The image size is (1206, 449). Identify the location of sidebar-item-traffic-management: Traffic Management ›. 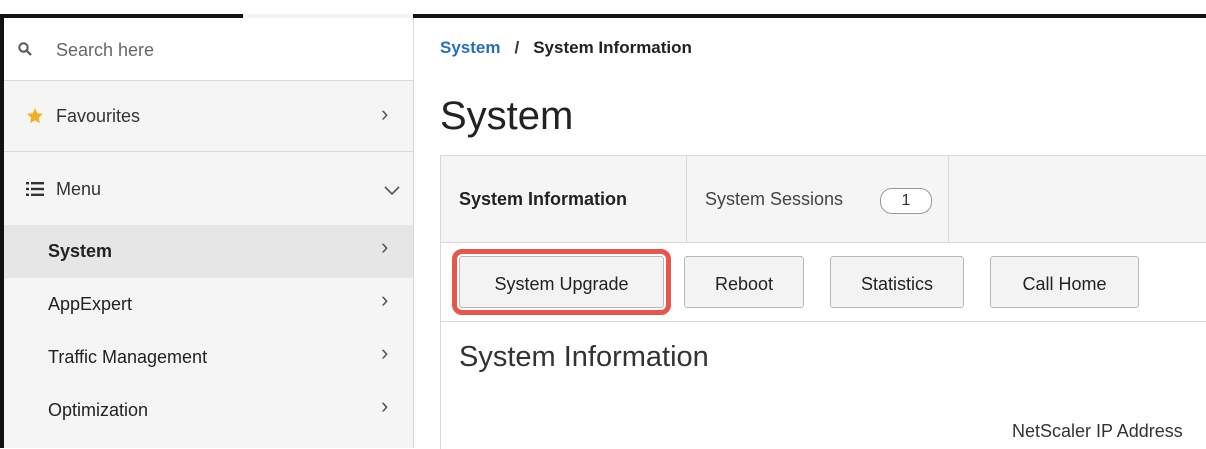
(208, 357).